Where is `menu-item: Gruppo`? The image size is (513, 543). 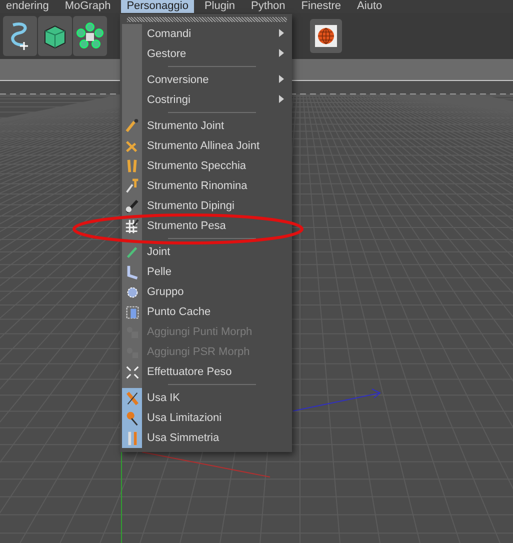
menu-item: Gruppo is located at coordinates (165, 292).